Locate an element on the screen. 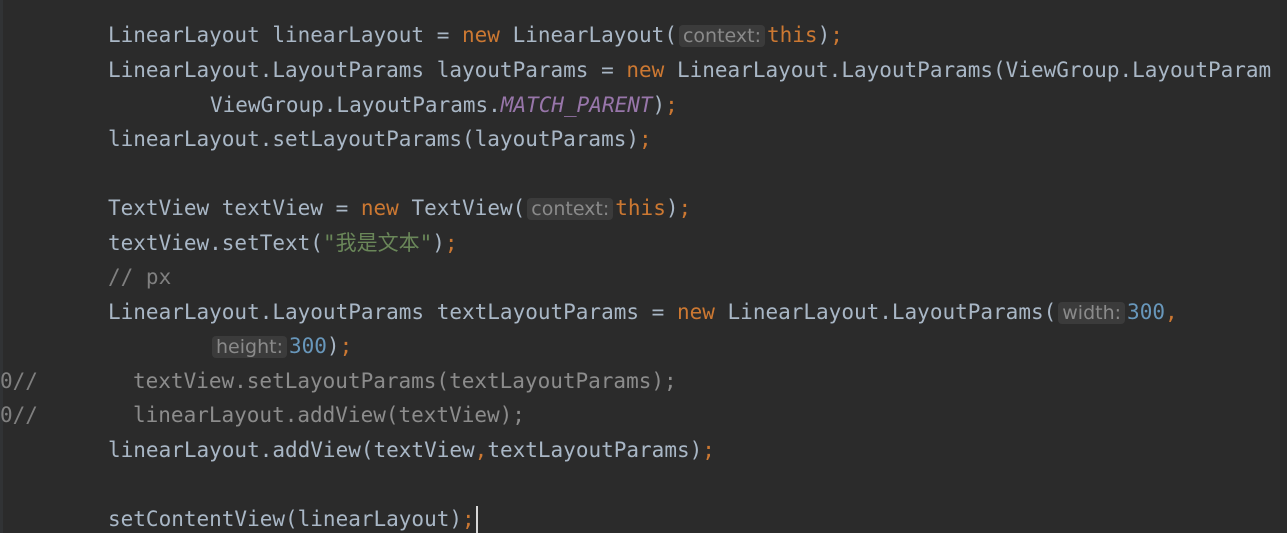 The width and height of the screenshot is (1287, 533). commented-code-11: linearLayout.addView(textView); is located at coordinates (329, 415).